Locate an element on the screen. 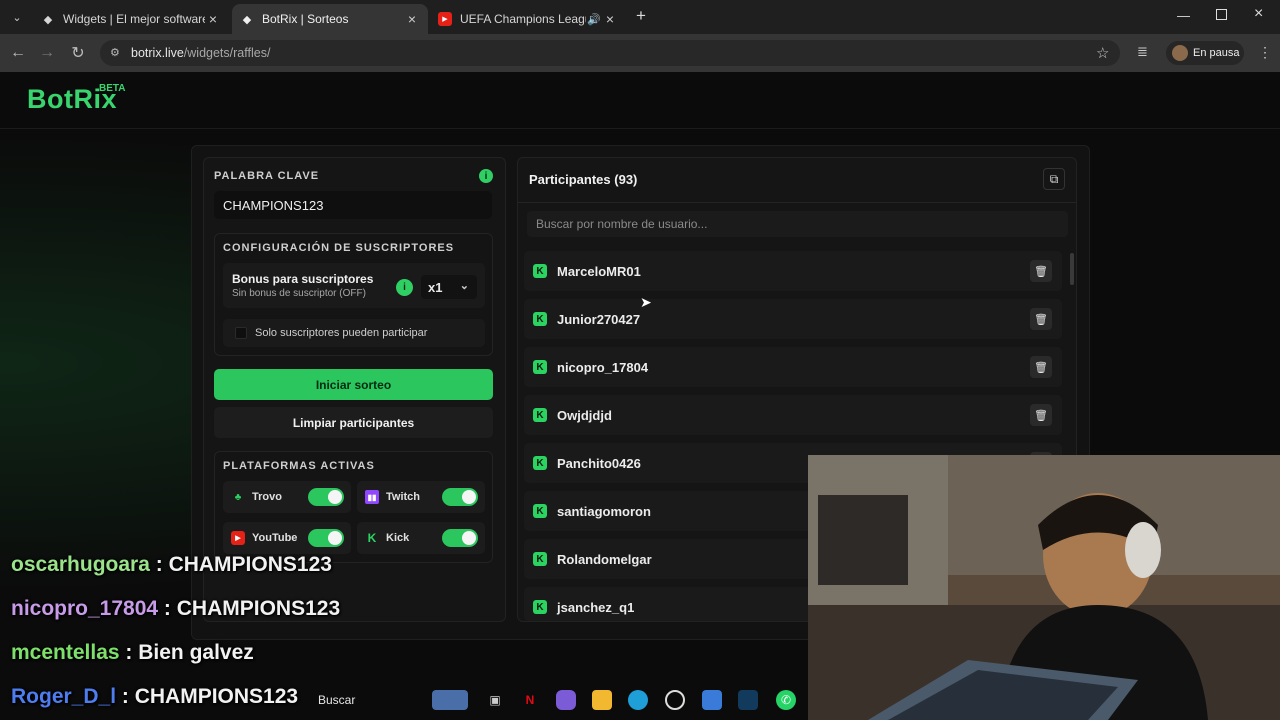 The height and width of the screenshot is (720, 1280). trovo-icon: ♣ is located at coordinates (238, 497).